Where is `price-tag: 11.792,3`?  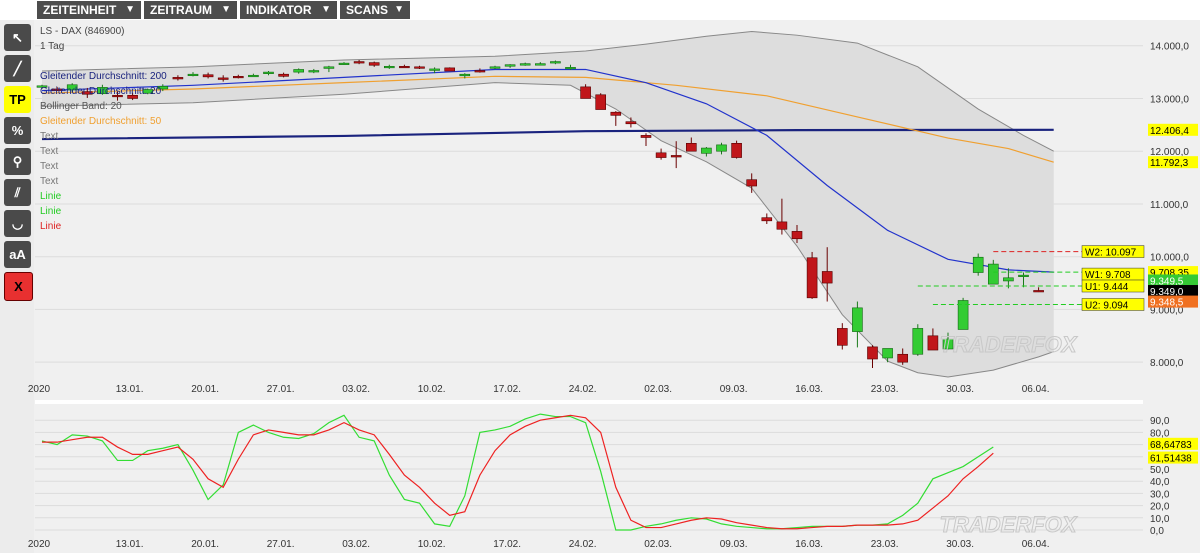
price-tag: 11.792,3 is located at coordinates (1169, 163).